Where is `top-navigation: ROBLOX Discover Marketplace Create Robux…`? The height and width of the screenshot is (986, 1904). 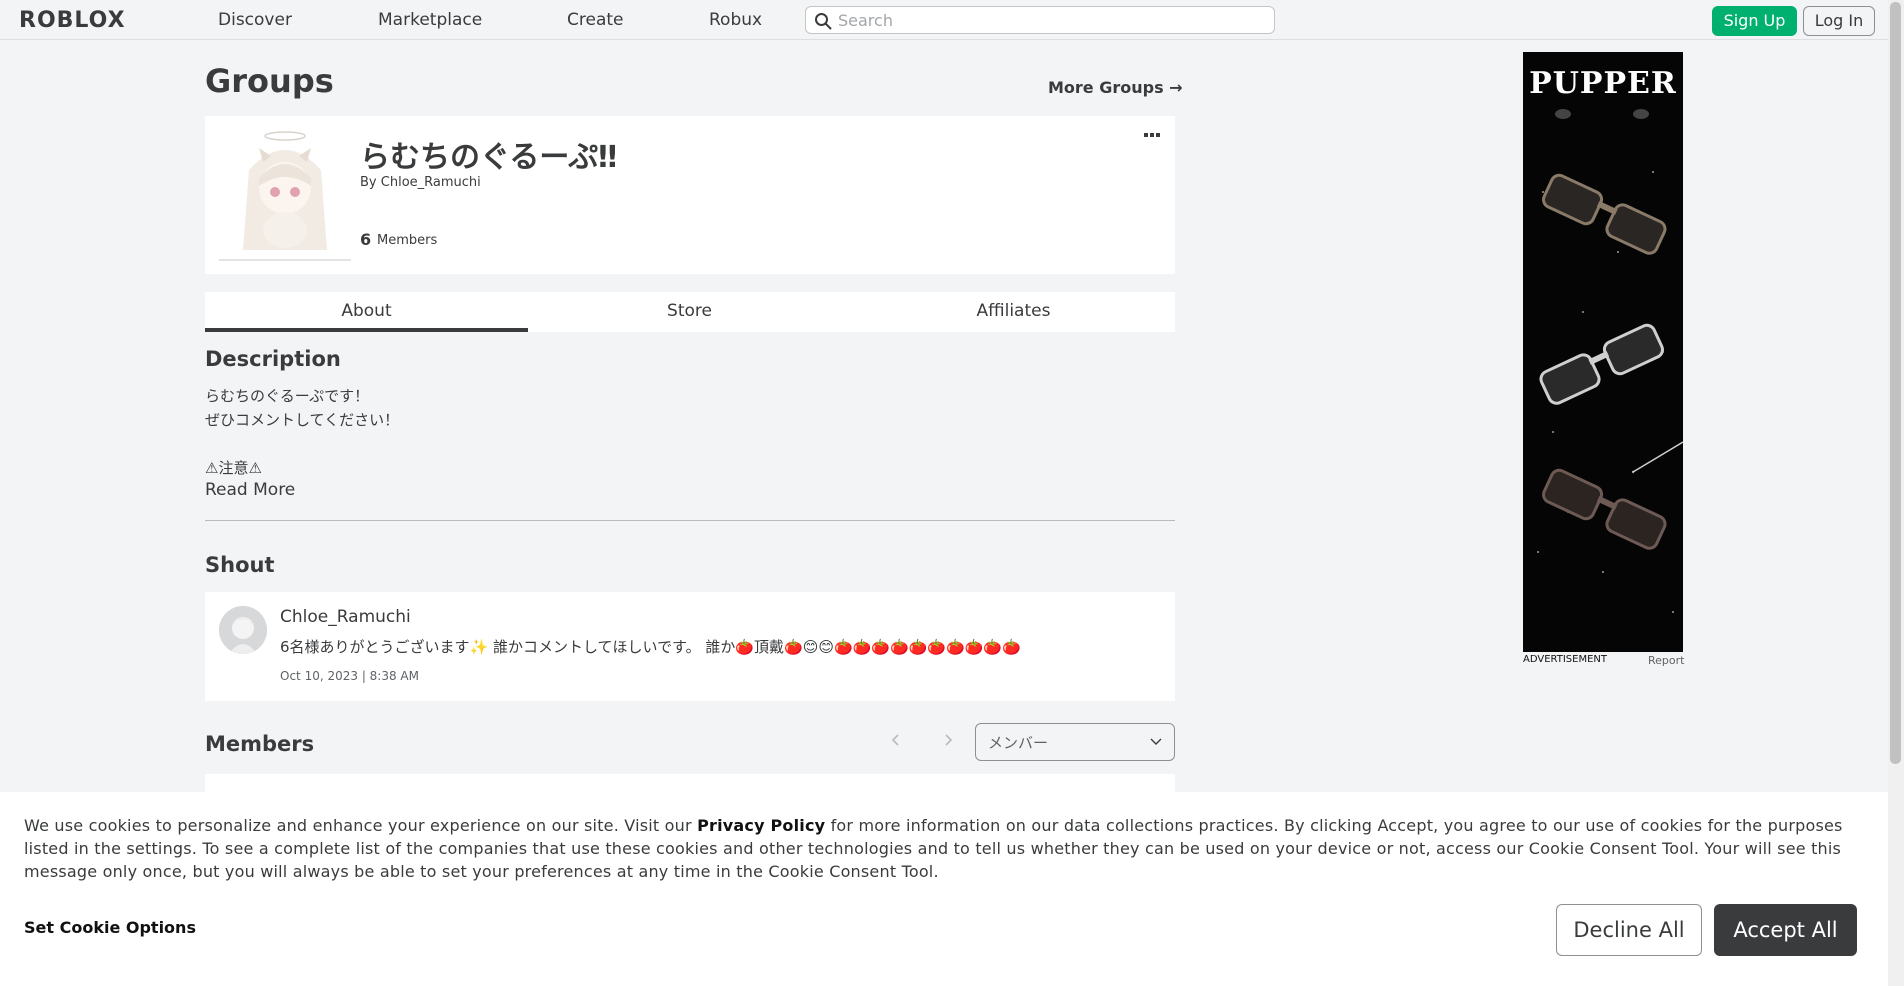
top-navigation: ROBLOX Discover Marketplace Create Robux… is located at coordinates (952, 20).